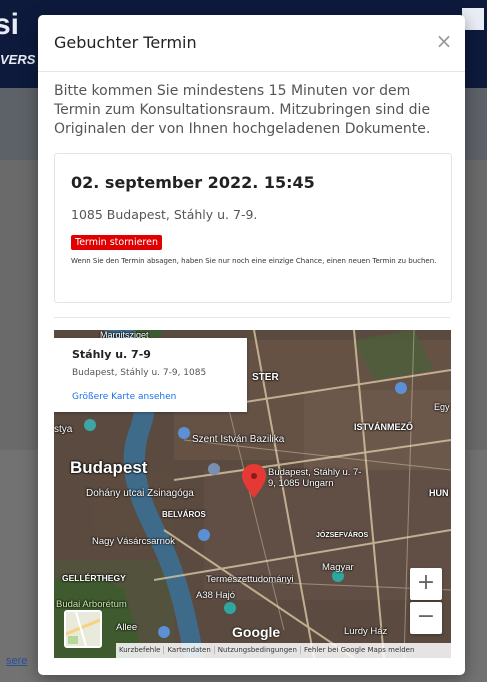 Image resolution: width=487 pixels, height=682 pixels. What do you see at coordinates (366, 631) in the screenshot?
I see `map-label-lurdy: Lurdy Ház` at bounding box center [366, 631].